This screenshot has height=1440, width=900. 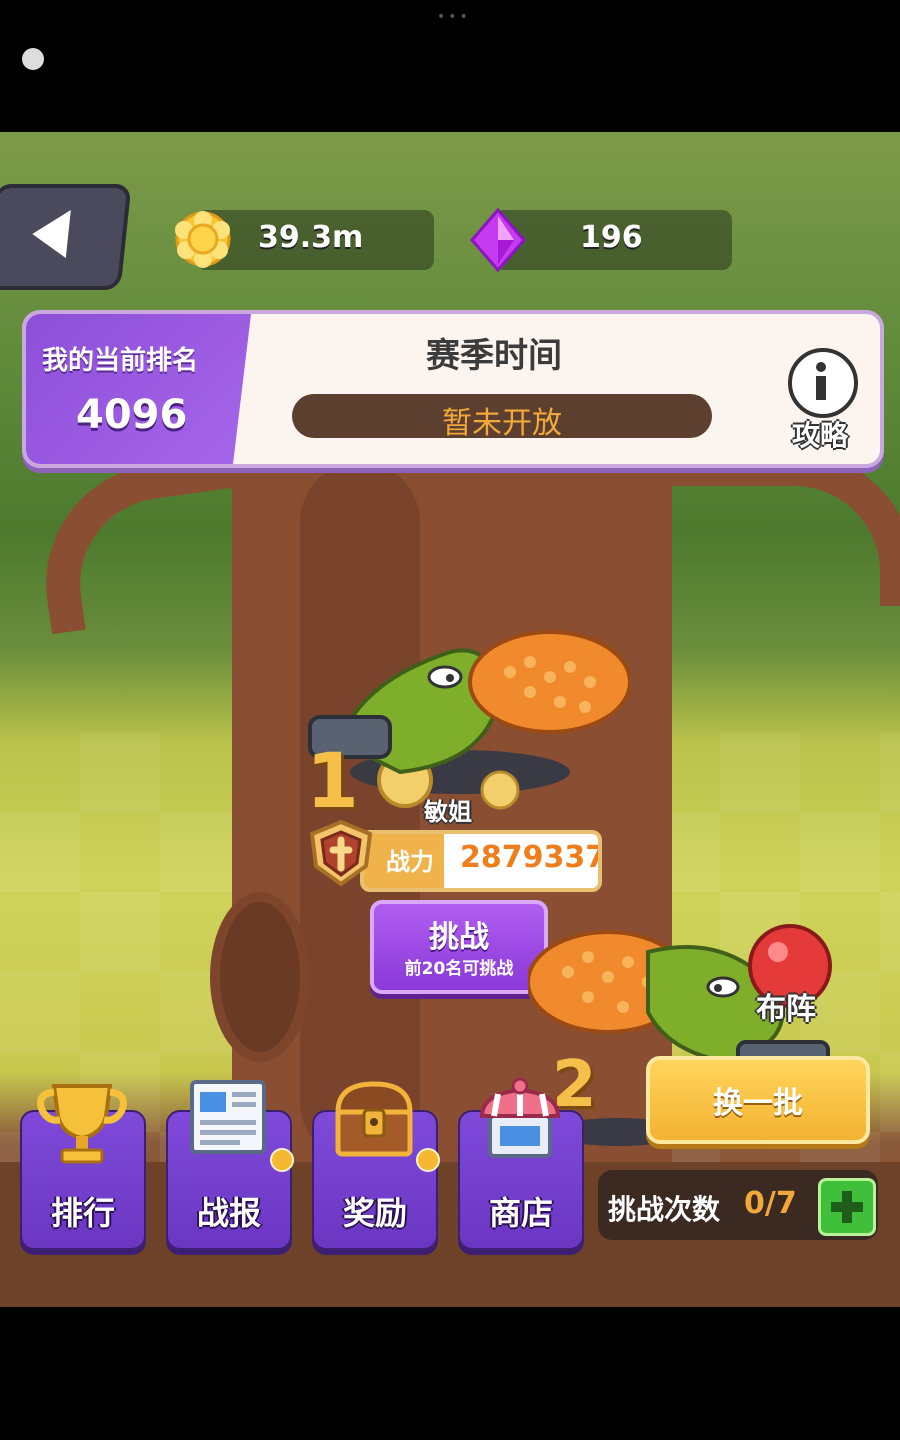 What do you see at coordinates (82, 1213) in the screenshot?
I see `menu-label: 排行` at bounding box center [82, 1213].